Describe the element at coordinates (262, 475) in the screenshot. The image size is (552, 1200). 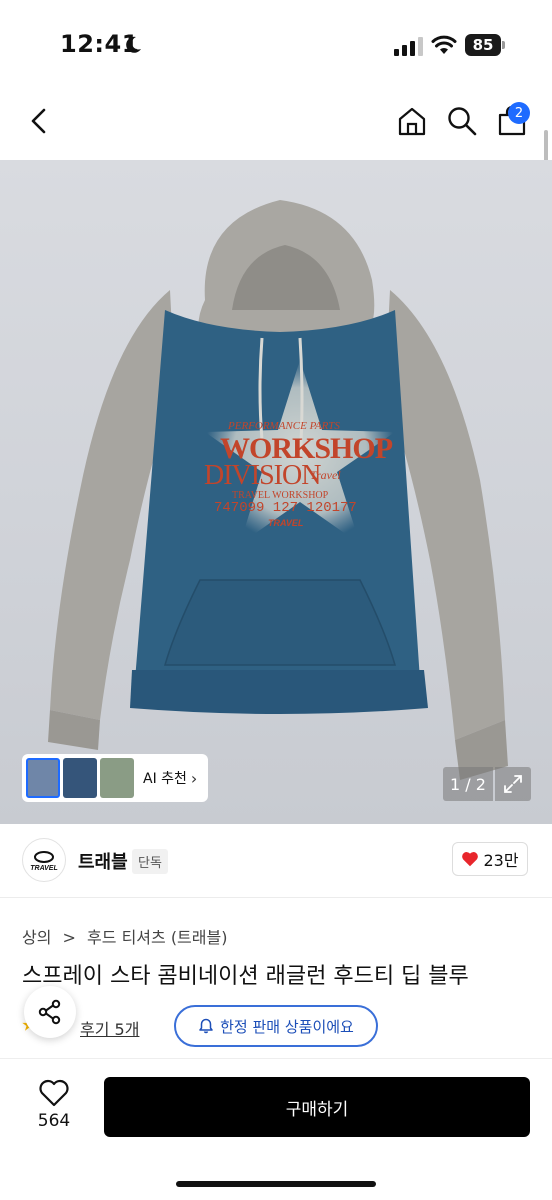
I see `print-line-3: DIVISION` at that location.